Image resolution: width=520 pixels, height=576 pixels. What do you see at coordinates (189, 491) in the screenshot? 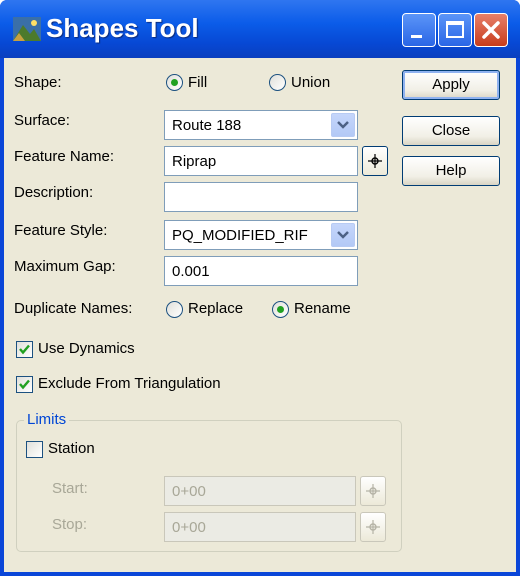
I see `start-value: 0+00` at bounding box center [189, 491].